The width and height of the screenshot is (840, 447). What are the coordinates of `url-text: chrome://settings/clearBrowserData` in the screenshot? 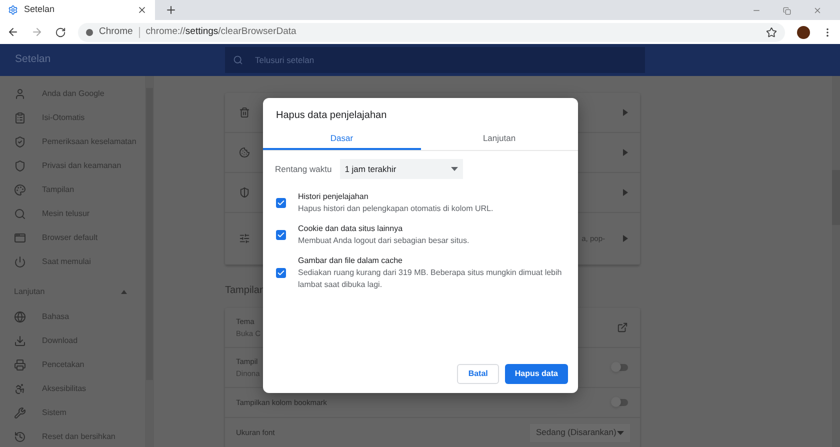 It's located at (221, 31).